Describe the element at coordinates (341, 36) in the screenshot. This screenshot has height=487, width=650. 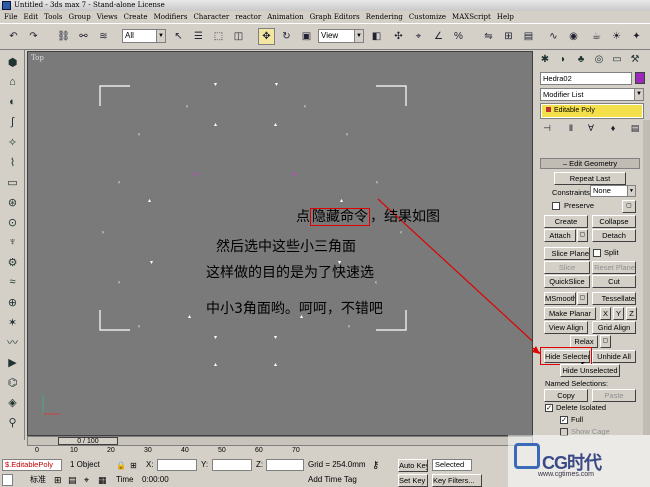
I see `reference-coord-dropdown: View ▼` at that location.